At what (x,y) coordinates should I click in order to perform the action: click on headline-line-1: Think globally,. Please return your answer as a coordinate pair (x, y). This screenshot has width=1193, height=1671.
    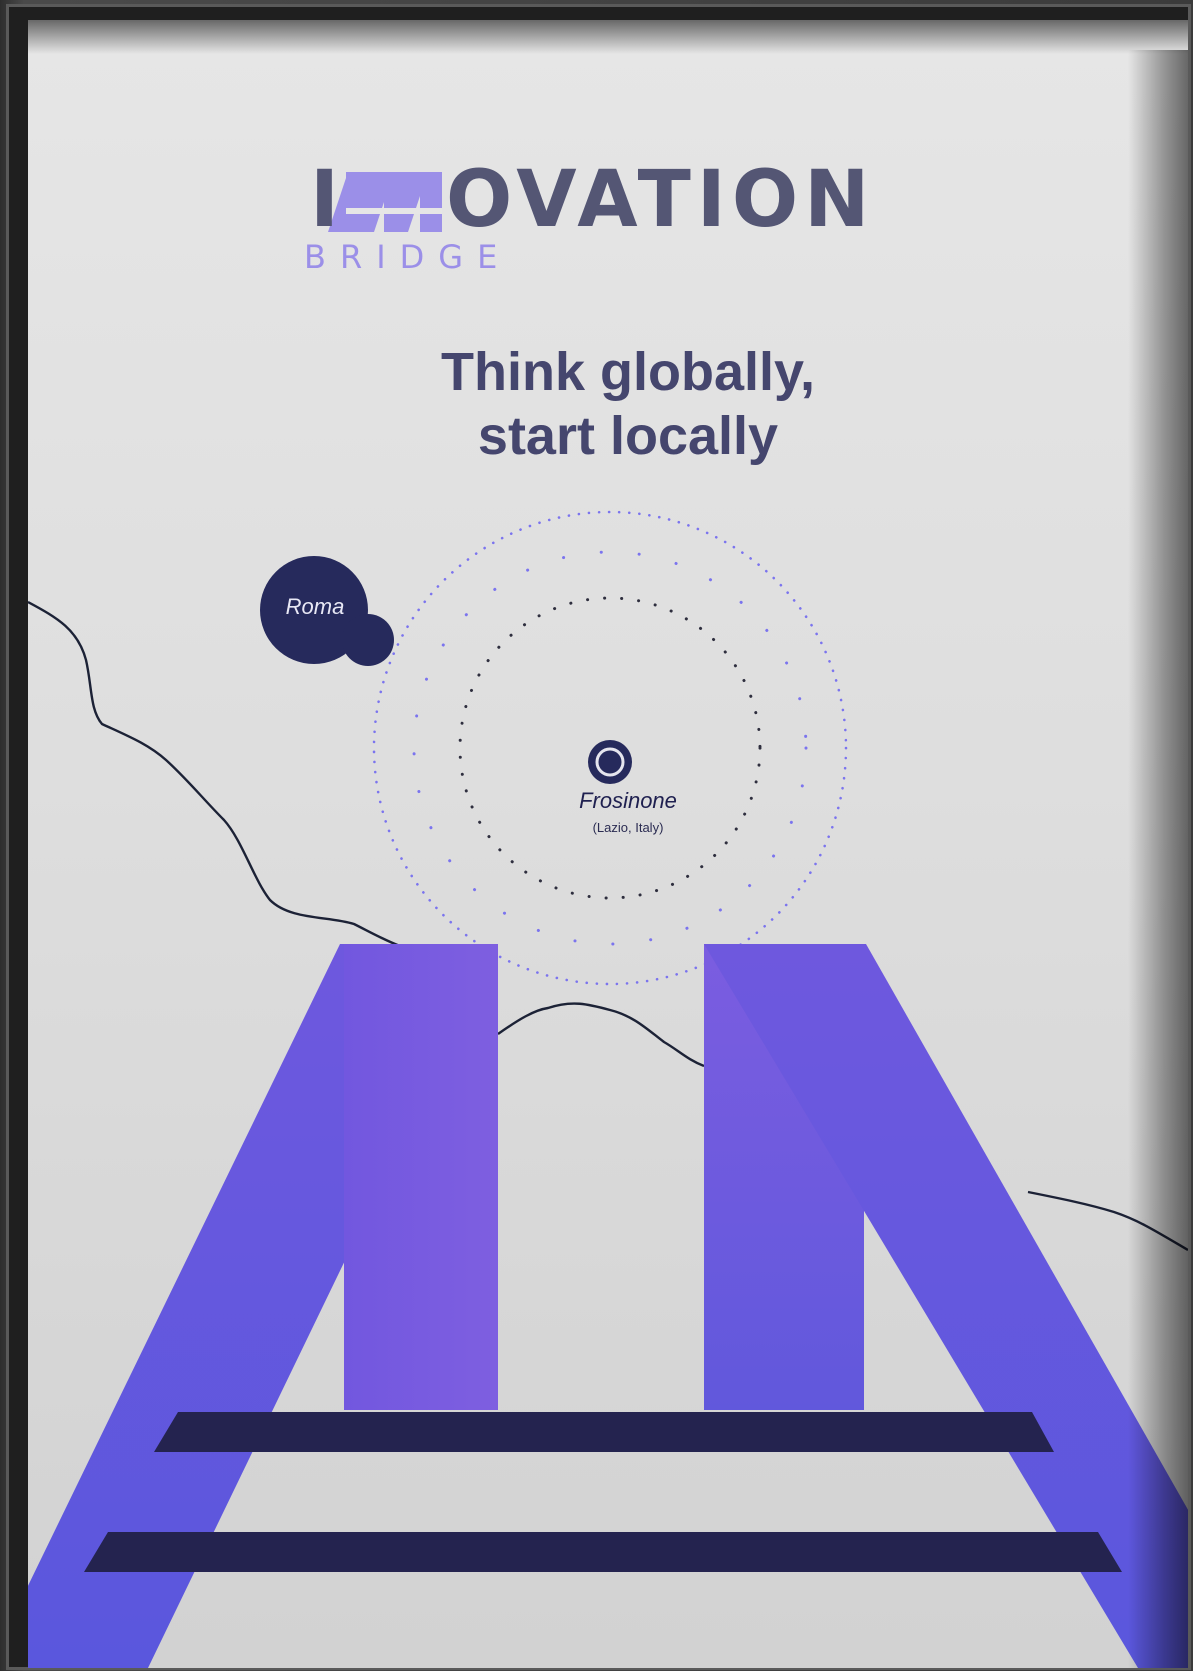
    Looking at the image, I should click on (628, 372).